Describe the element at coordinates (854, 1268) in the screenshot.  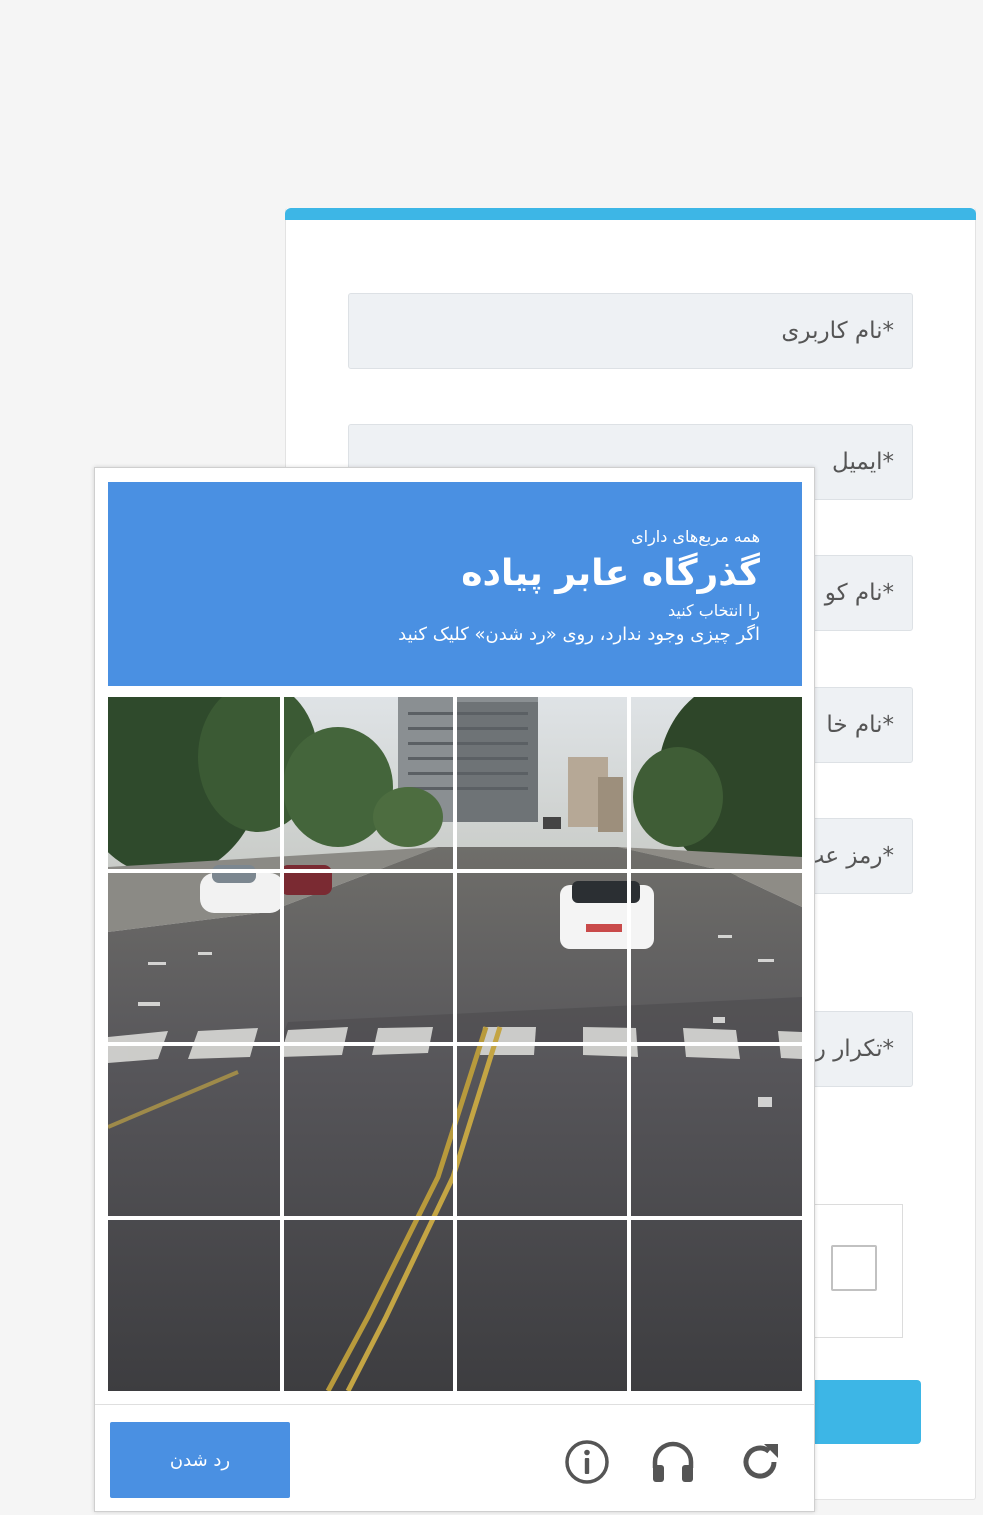
I see `recaptcha-checkbox` at that location.